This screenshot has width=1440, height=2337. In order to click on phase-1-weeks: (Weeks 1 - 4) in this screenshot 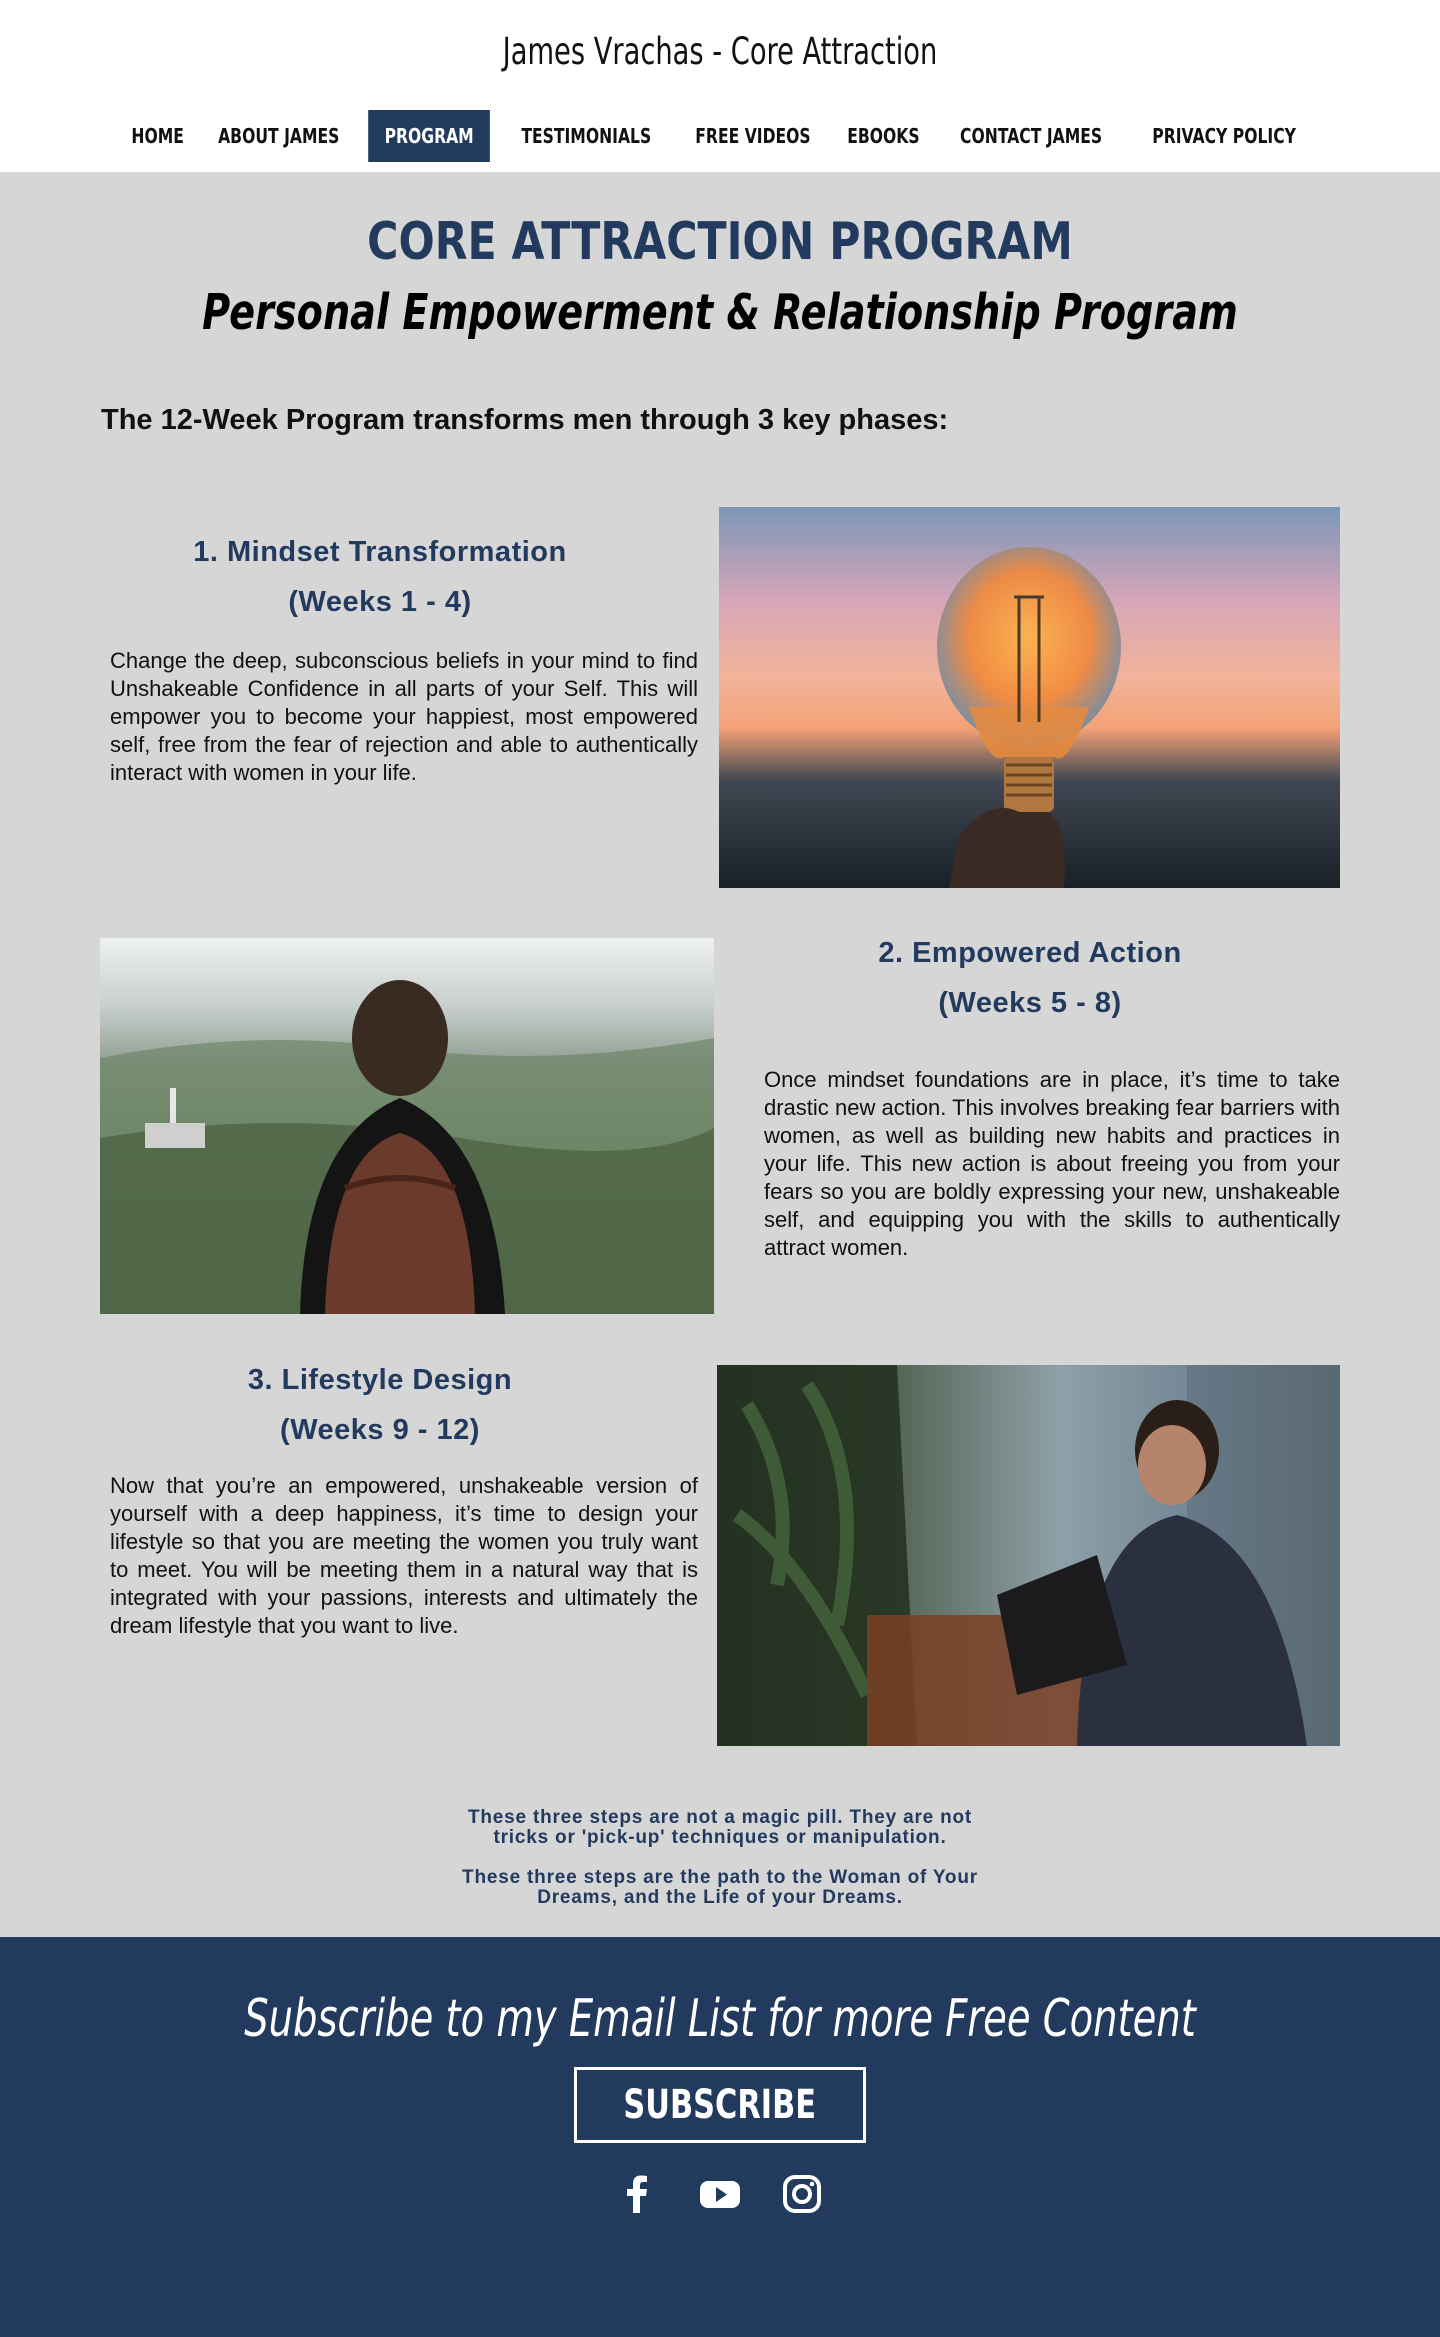, I will do `click(380, 602)`.